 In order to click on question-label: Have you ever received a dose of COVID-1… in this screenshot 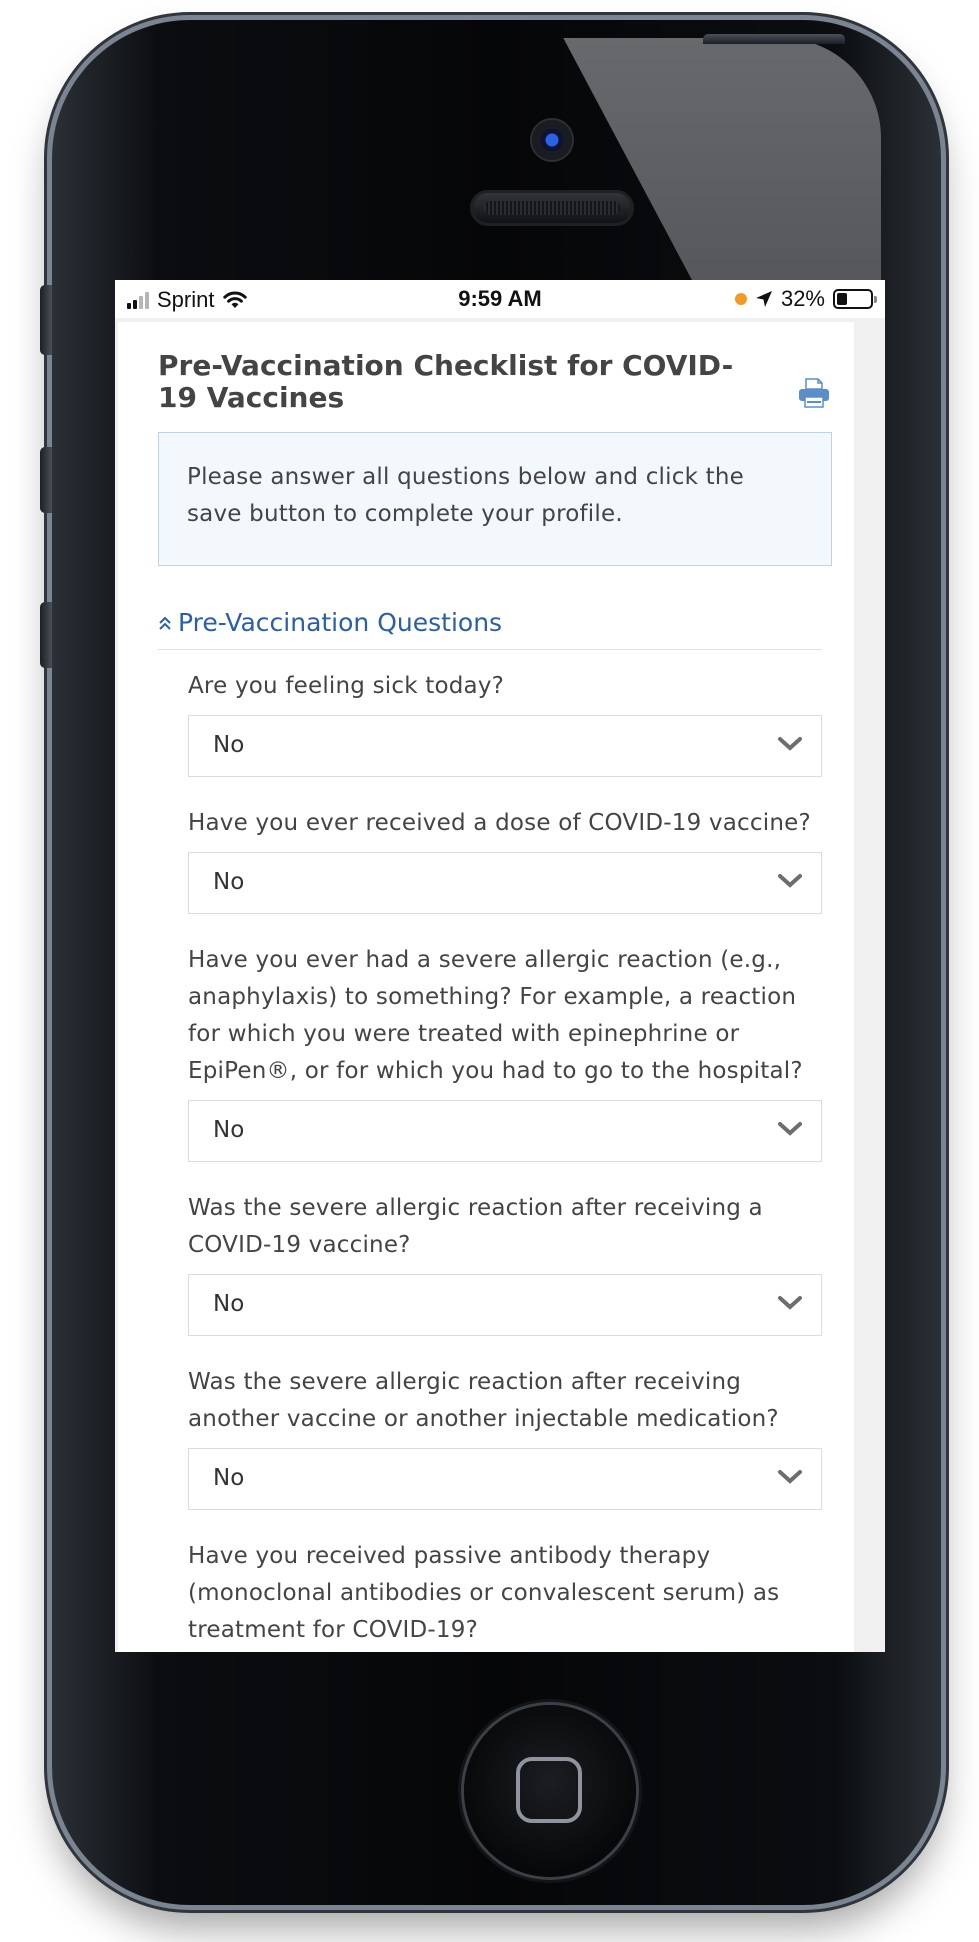, I will do `click(499, 823)`.